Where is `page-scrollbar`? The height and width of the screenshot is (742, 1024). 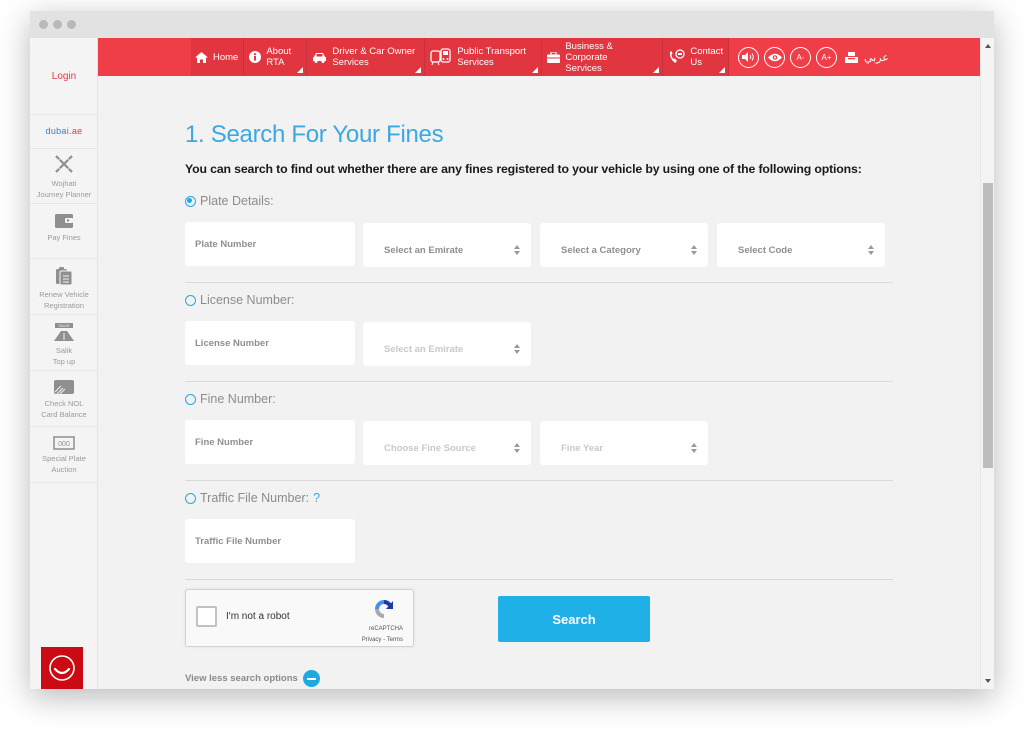 page-scrollbar is located at coordinates (987, 363).